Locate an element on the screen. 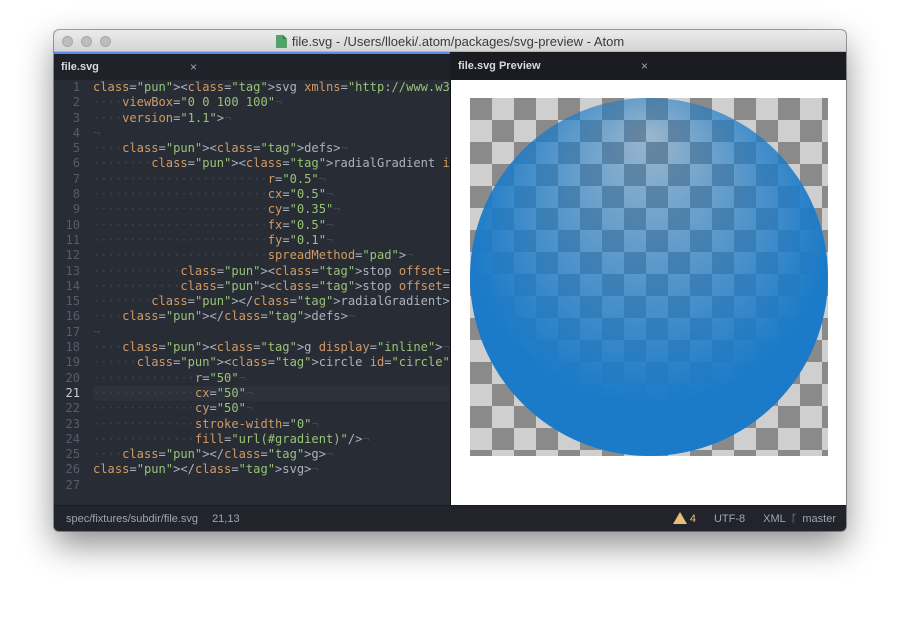 The height and width of the screenshot is (620, 900). tab-file-svg: file.svg × is located at coordinates (252, 66).